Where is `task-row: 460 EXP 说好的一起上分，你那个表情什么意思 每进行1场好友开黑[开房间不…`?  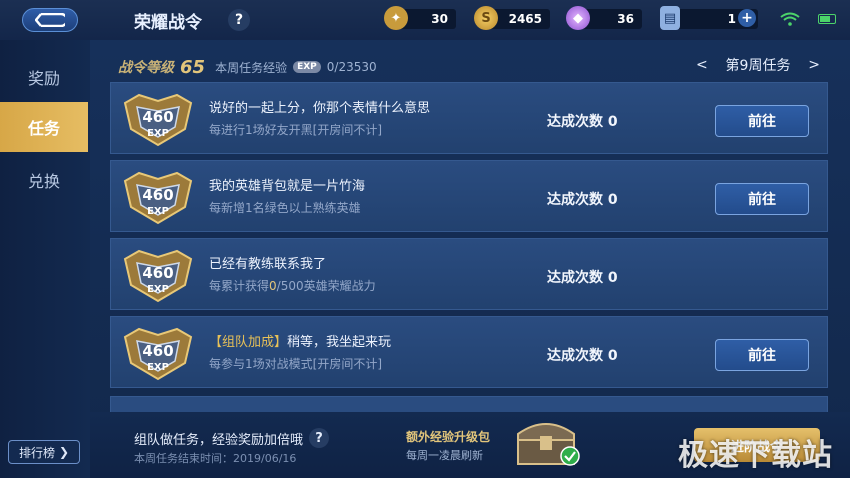
task-row: 460 EXP 说好的一起上分，你那个表情什么意思 每进行1场好友开黑[开房间不… is located at coordinates (469, 118).